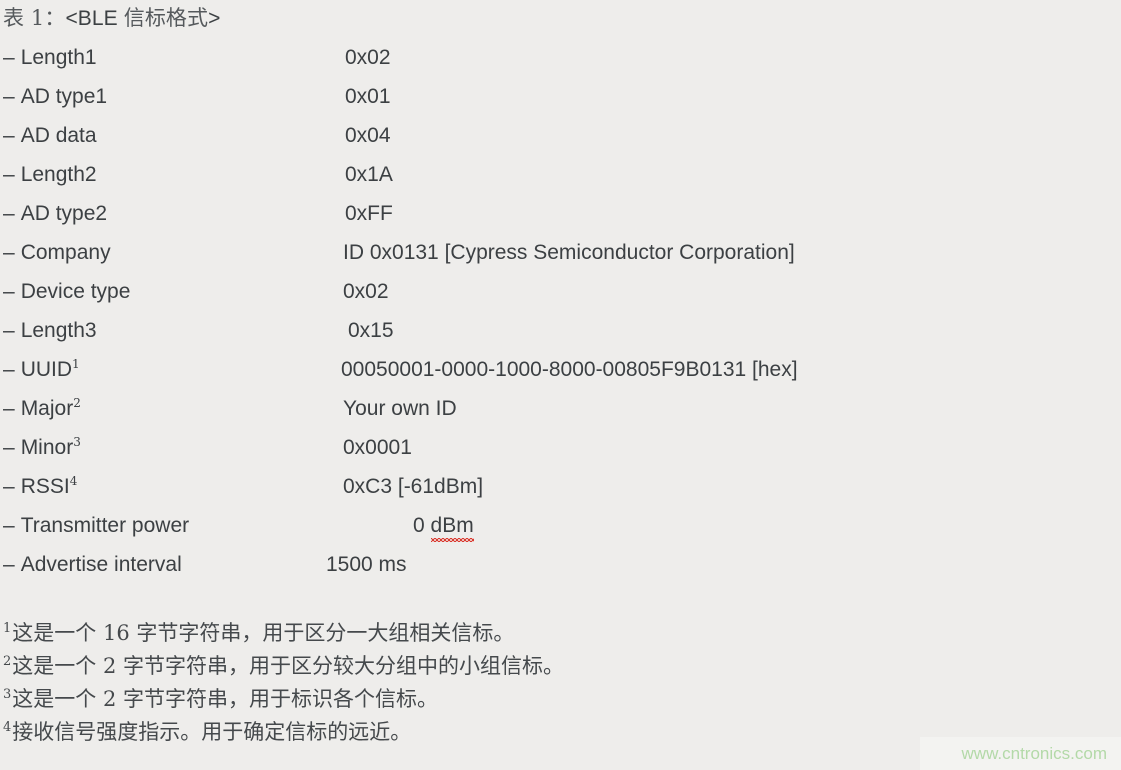  Describe the element at coordinates (369, 174) in the screenshot. I see `field-value: 0x1A` at that location.